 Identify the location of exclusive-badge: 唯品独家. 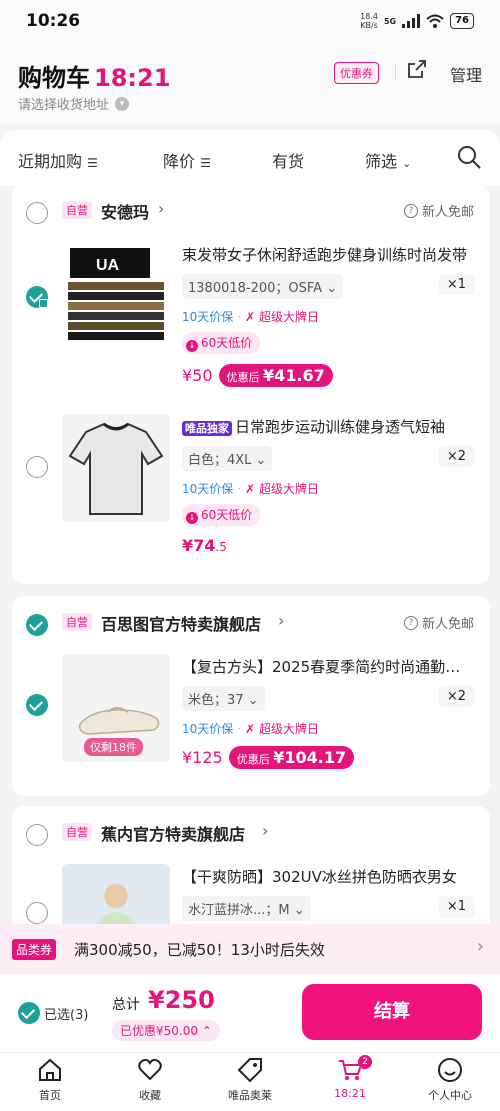
(207, 428).